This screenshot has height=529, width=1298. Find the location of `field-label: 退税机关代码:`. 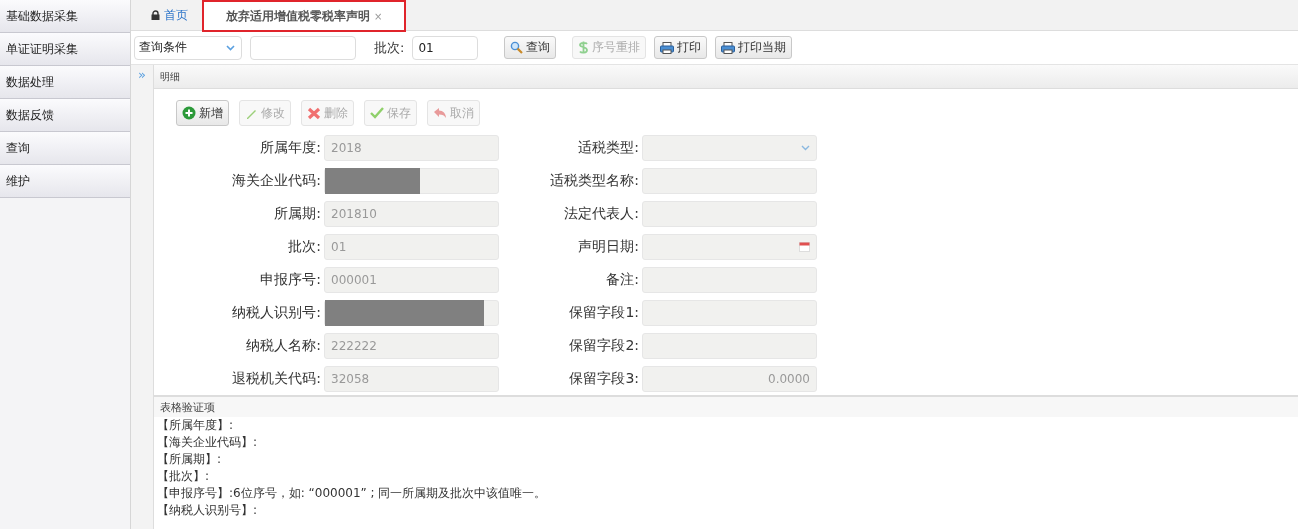

field-label: 退税机关代码: is located at coordinates (276, 379).